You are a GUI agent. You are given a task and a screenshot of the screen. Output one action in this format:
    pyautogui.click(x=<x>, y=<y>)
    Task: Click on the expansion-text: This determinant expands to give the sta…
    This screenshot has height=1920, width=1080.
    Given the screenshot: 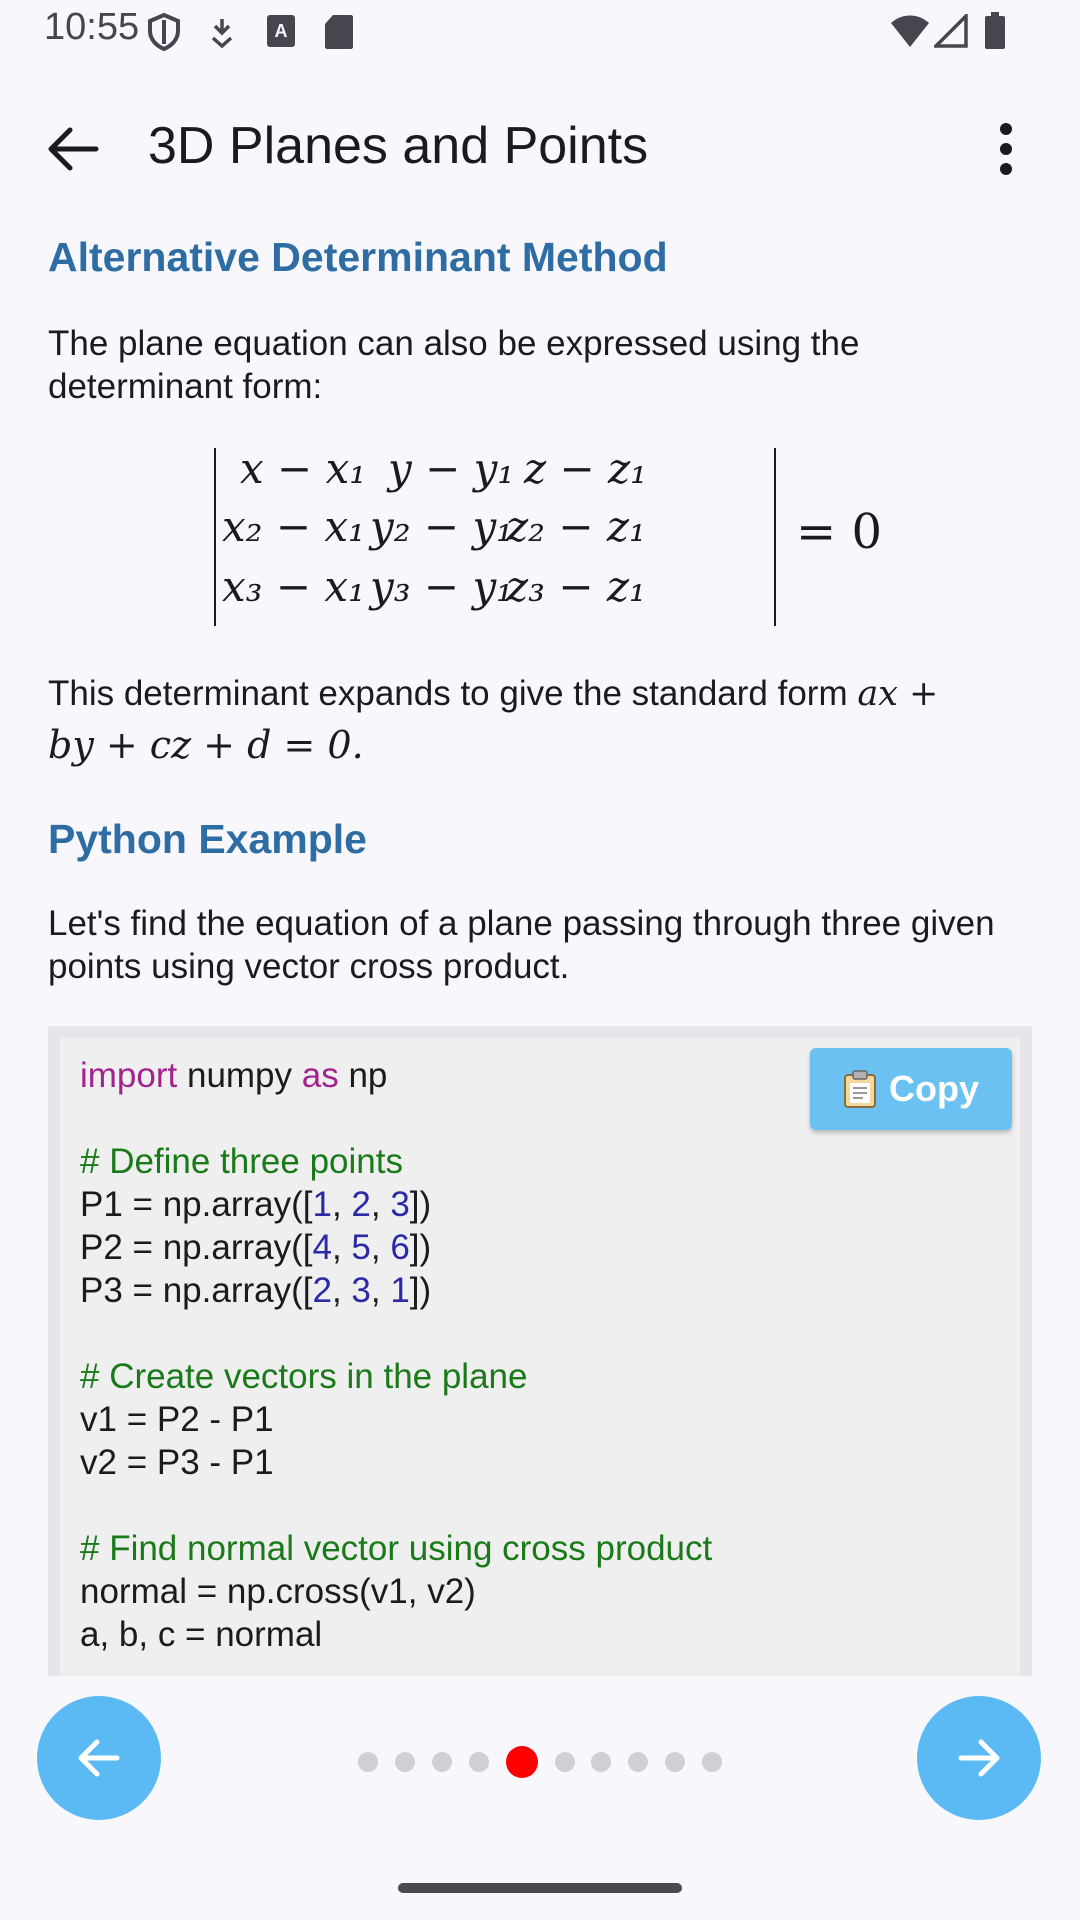 What is the action you would take?
    pyautogui.click(x=533, y=694)
    